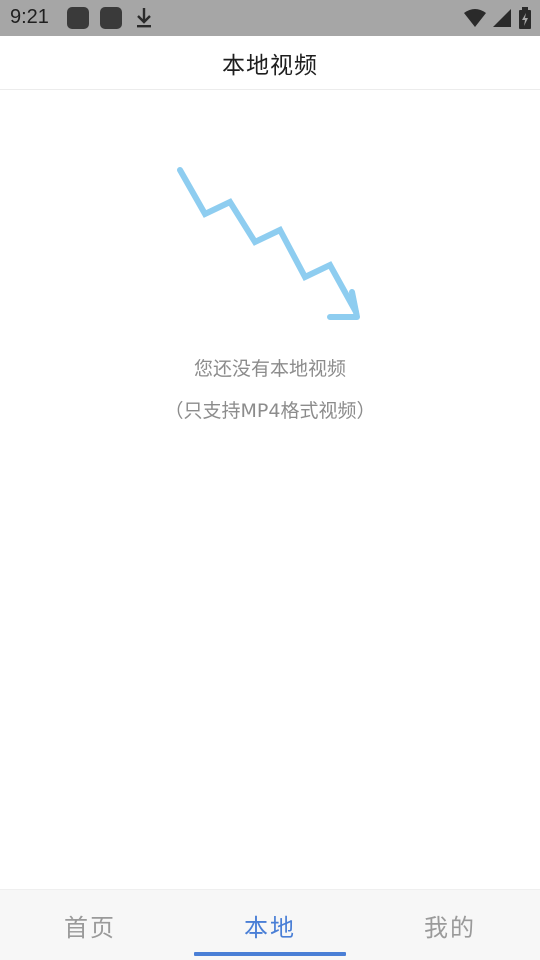 The width and height of the screenshot is (540, 960). Describe the element at coordinates (90, 927) in the screenshot. I see `tab-home-label: 首页` at that location.